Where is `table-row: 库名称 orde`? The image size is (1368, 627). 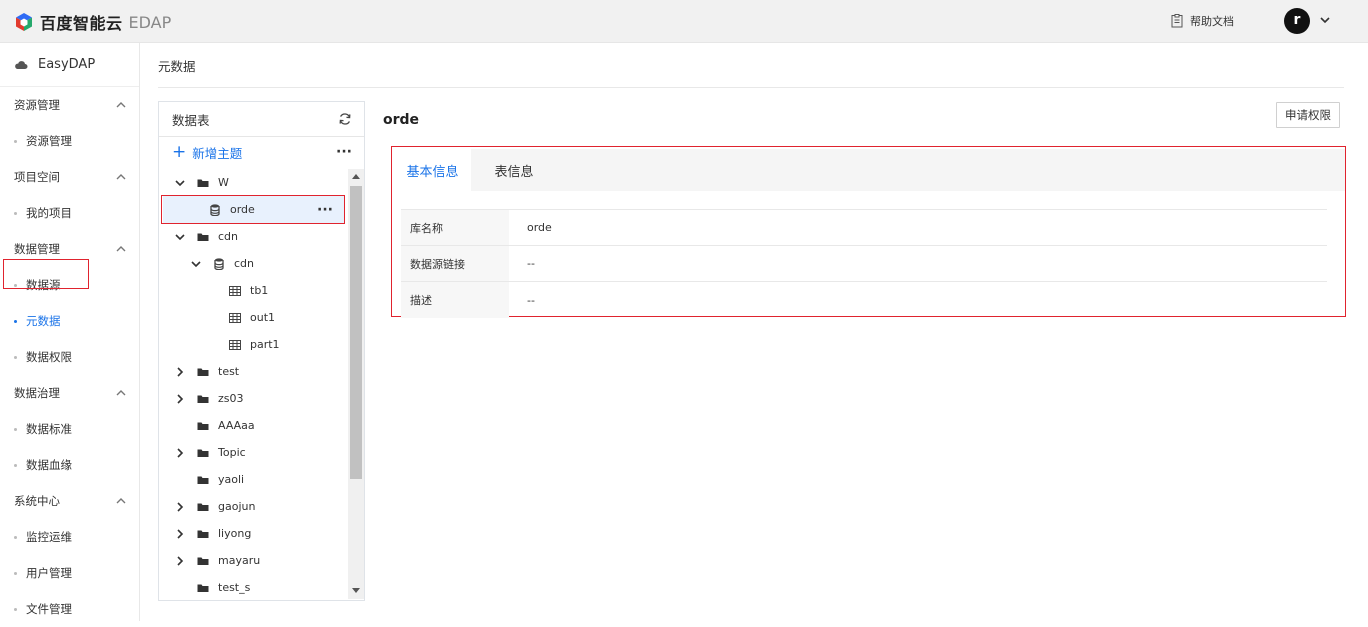
table-row: 库名称 orde is located at coordinates (864, 228).